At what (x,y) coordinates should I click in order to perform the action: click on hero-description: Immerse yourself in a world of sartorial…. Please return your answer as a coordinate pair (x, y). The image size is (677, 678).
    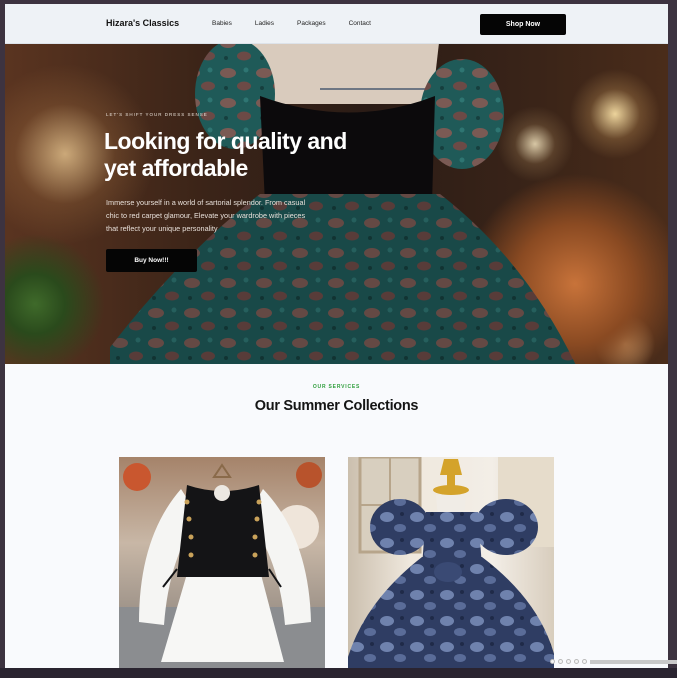
    Looking at the image, I should click on (206, 215).